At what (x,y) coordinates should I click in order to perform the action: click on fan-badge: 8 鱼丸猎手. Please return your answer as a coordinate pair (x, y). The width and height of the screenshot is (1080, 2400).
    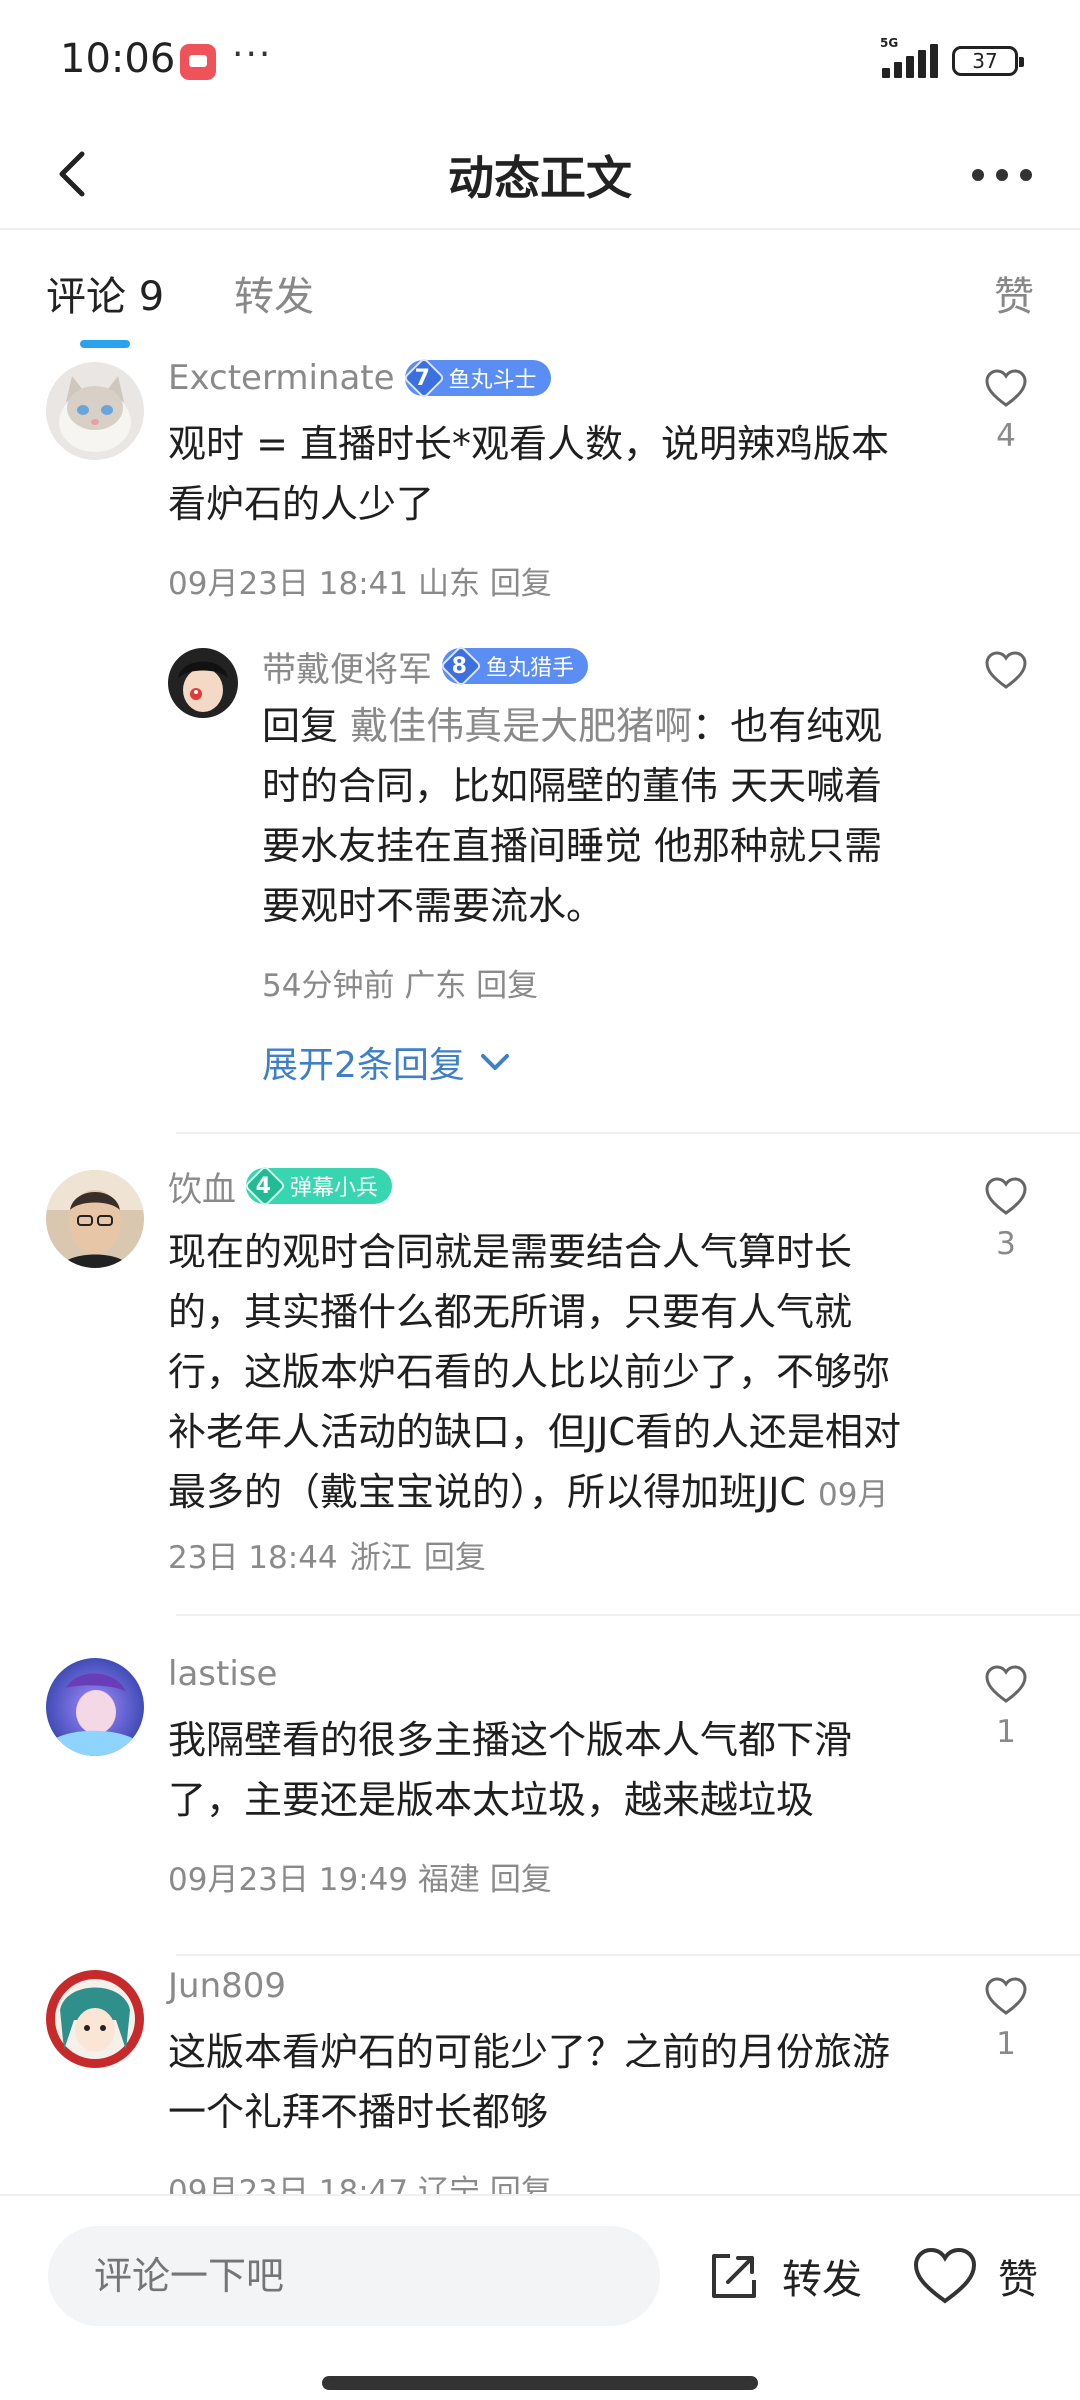
    Looking at the image, I should click on (514, 666).